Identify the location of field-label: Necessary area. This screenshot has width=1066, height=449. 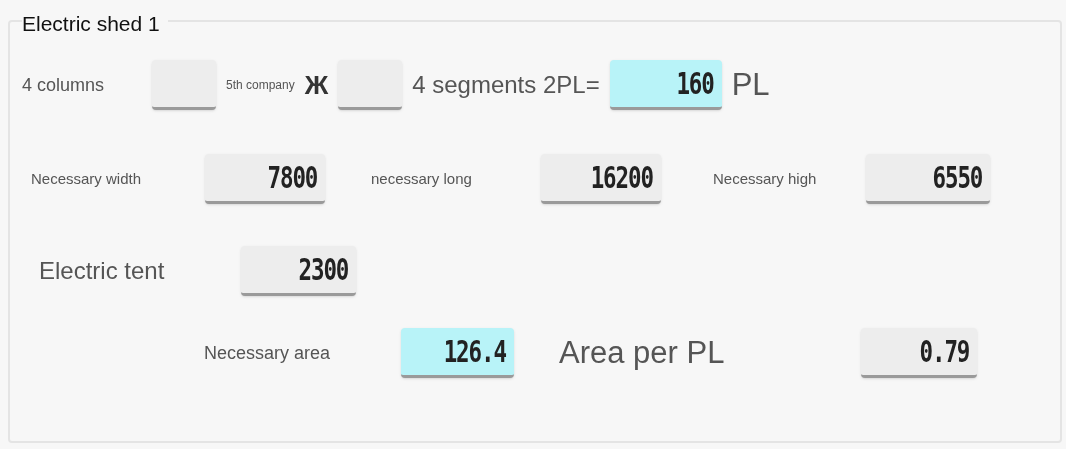
(268, 353).